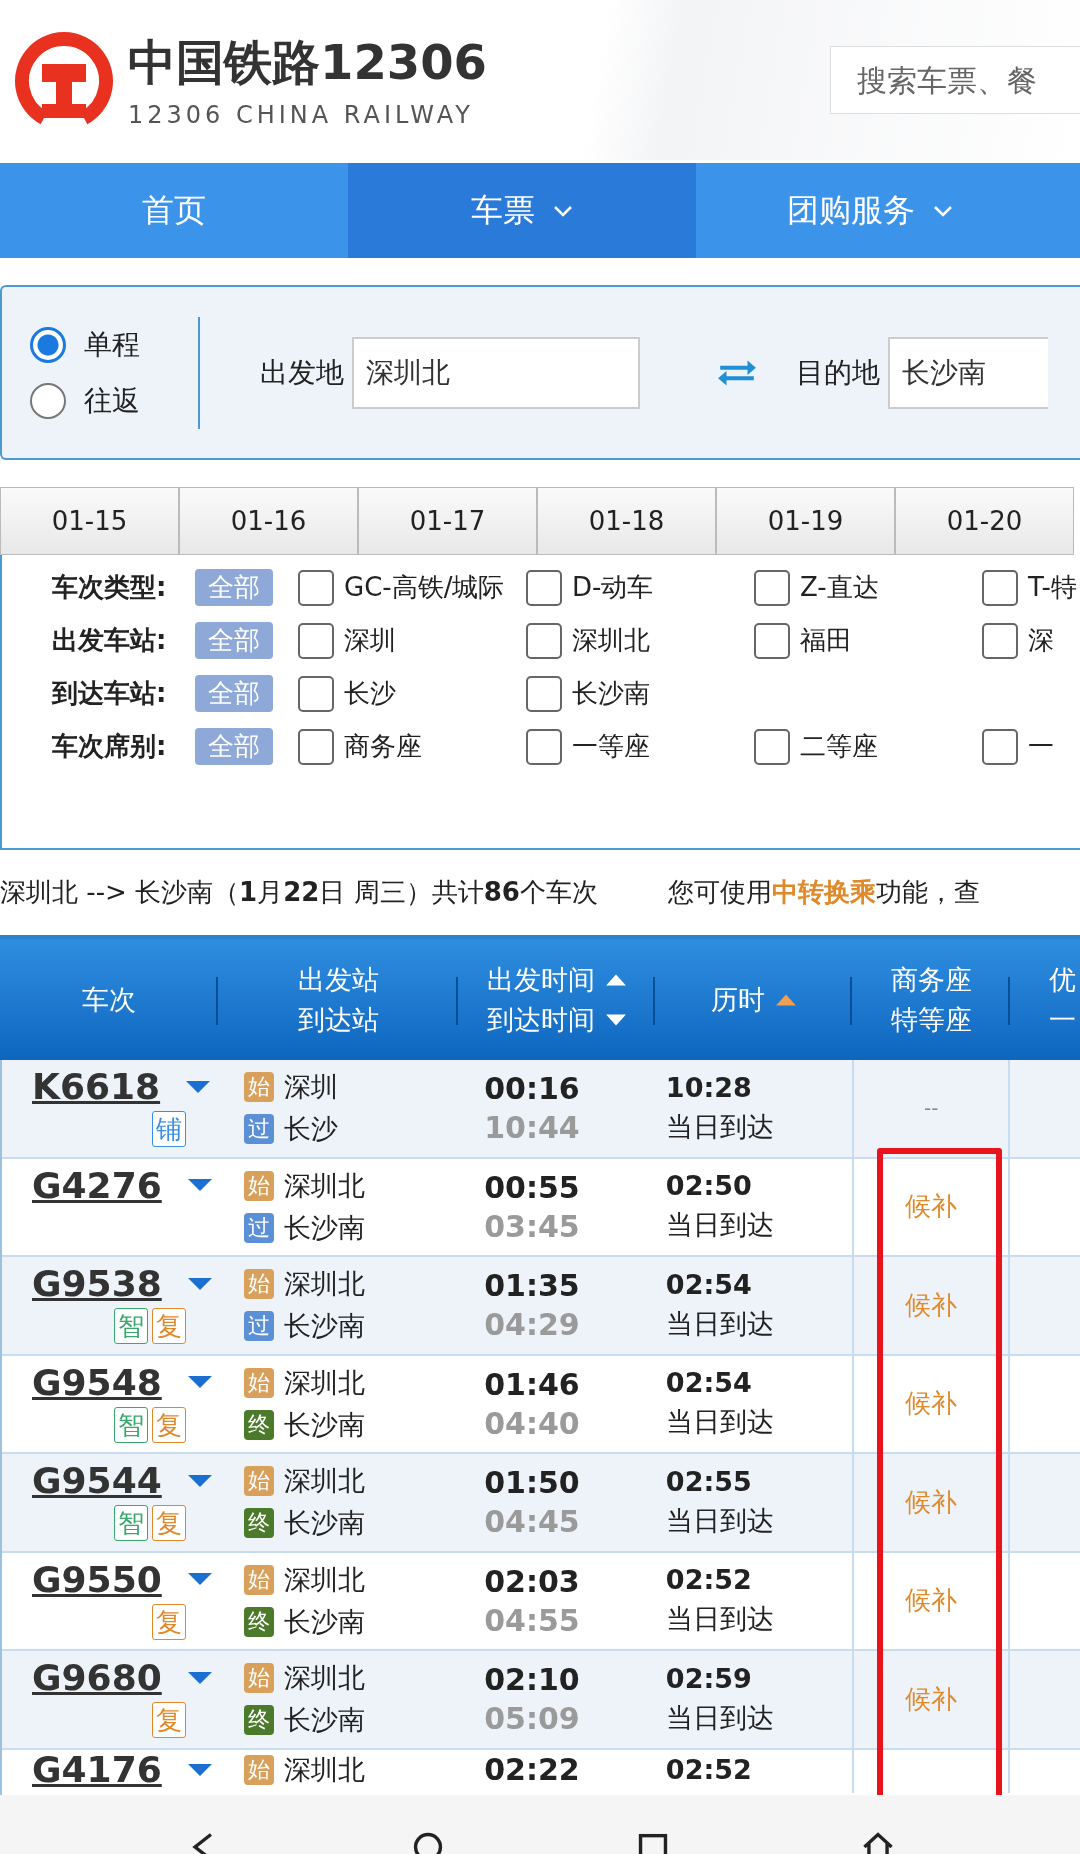 This screenshot has width=1080, height=1854. Describe the element at coordinates (1041, 640) in the screenshot. I see `filter-option-label: 深` at that location.